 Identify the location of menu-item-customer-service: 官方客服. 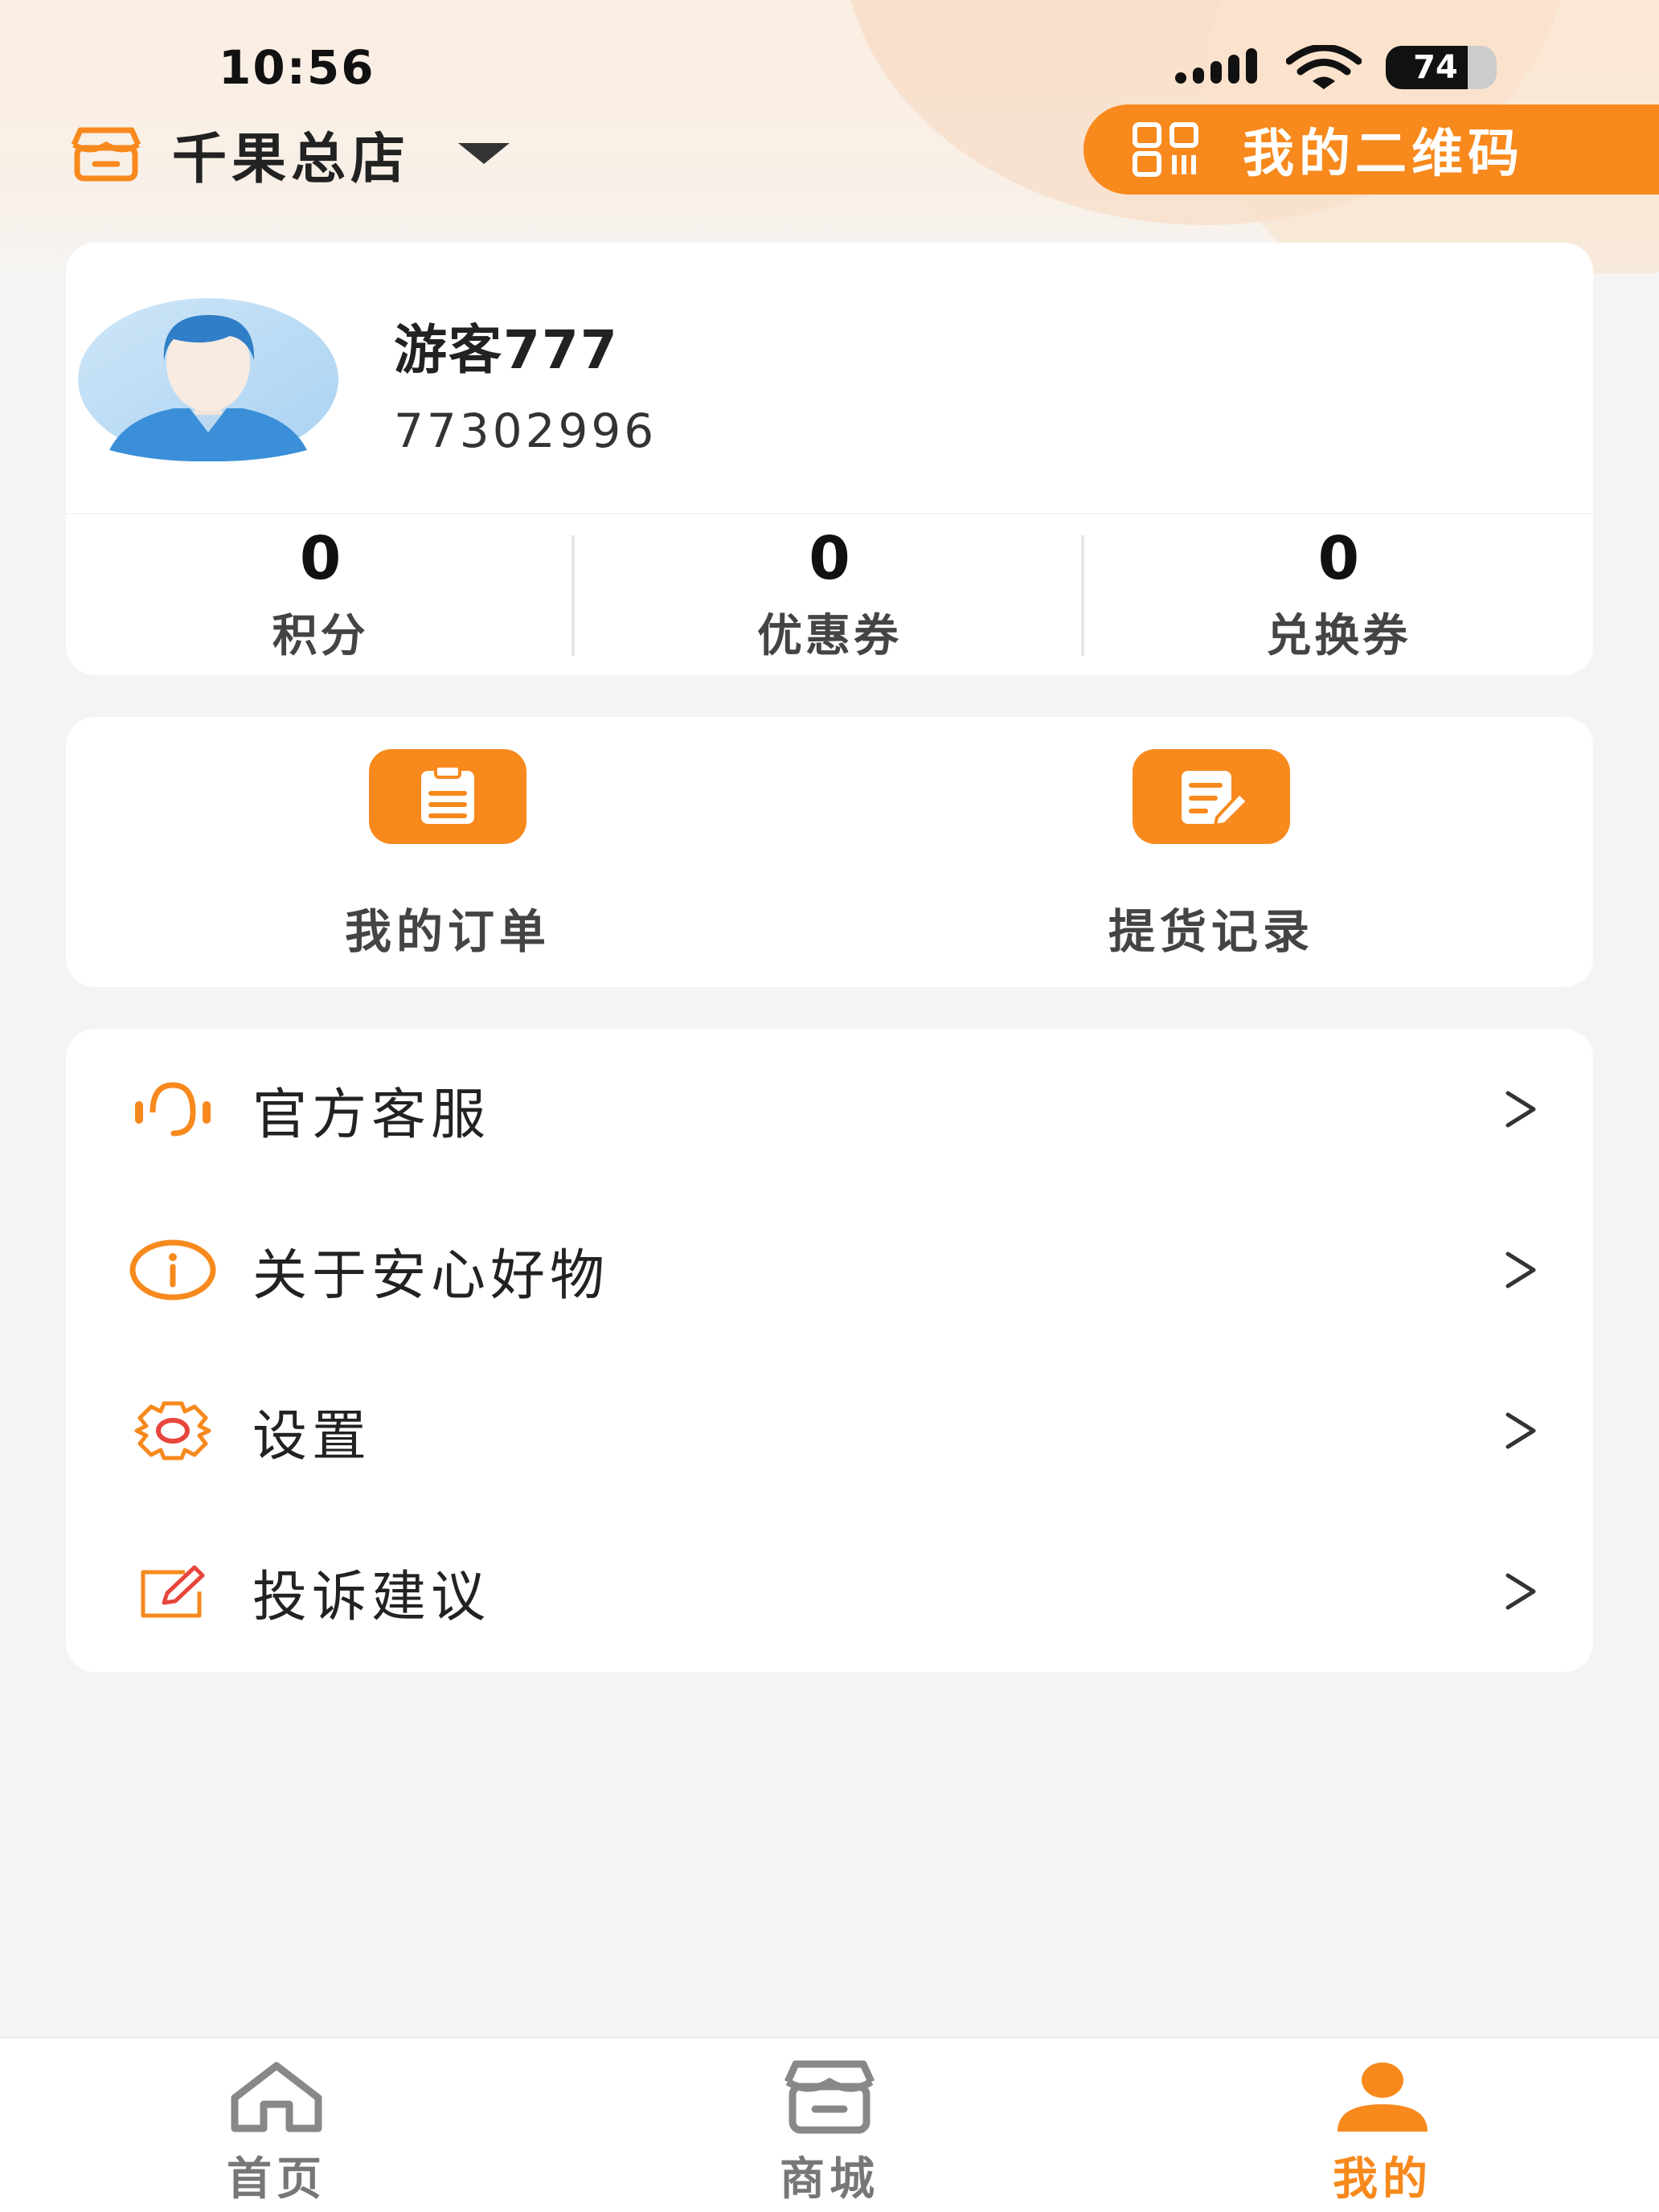
(829, 1109).